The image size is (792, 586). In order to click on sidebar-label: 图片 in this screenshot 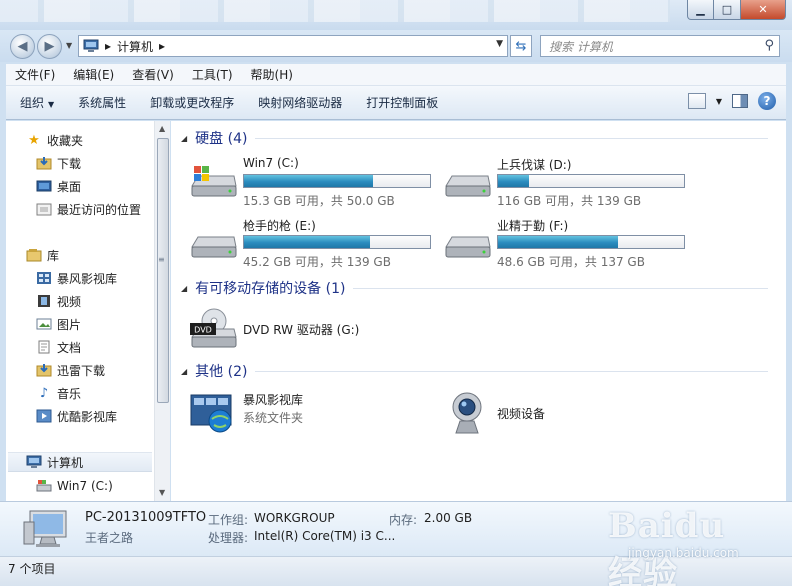, I will do `click(69, 324)`.